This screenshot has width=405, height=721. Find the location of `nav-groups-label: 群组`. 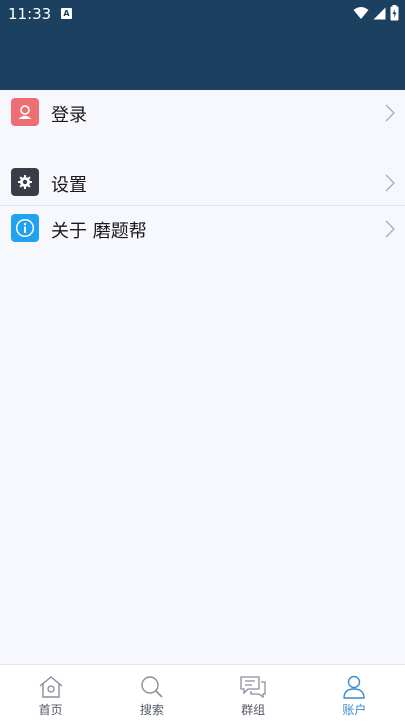

nav-groups-label: 群组 is located at coordinates (253, 710).